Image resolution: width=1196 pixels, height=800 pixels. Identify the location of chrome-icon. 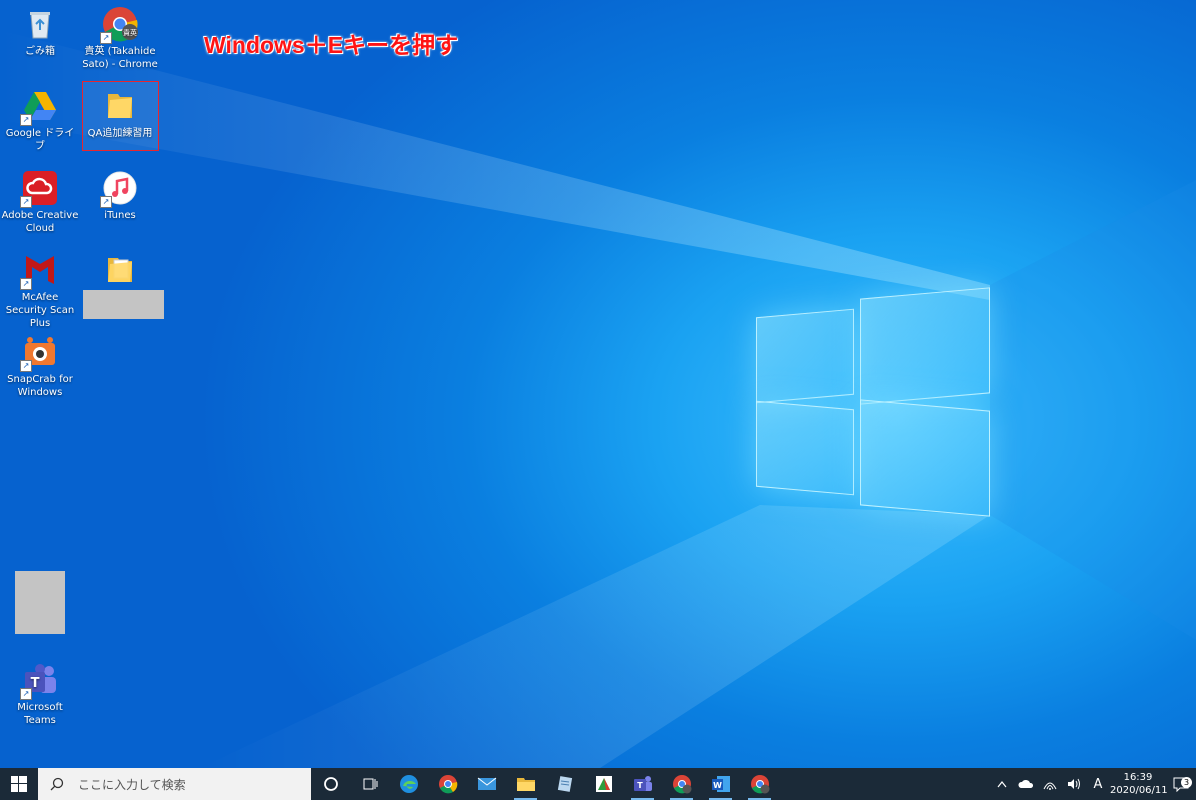
(447, 784).